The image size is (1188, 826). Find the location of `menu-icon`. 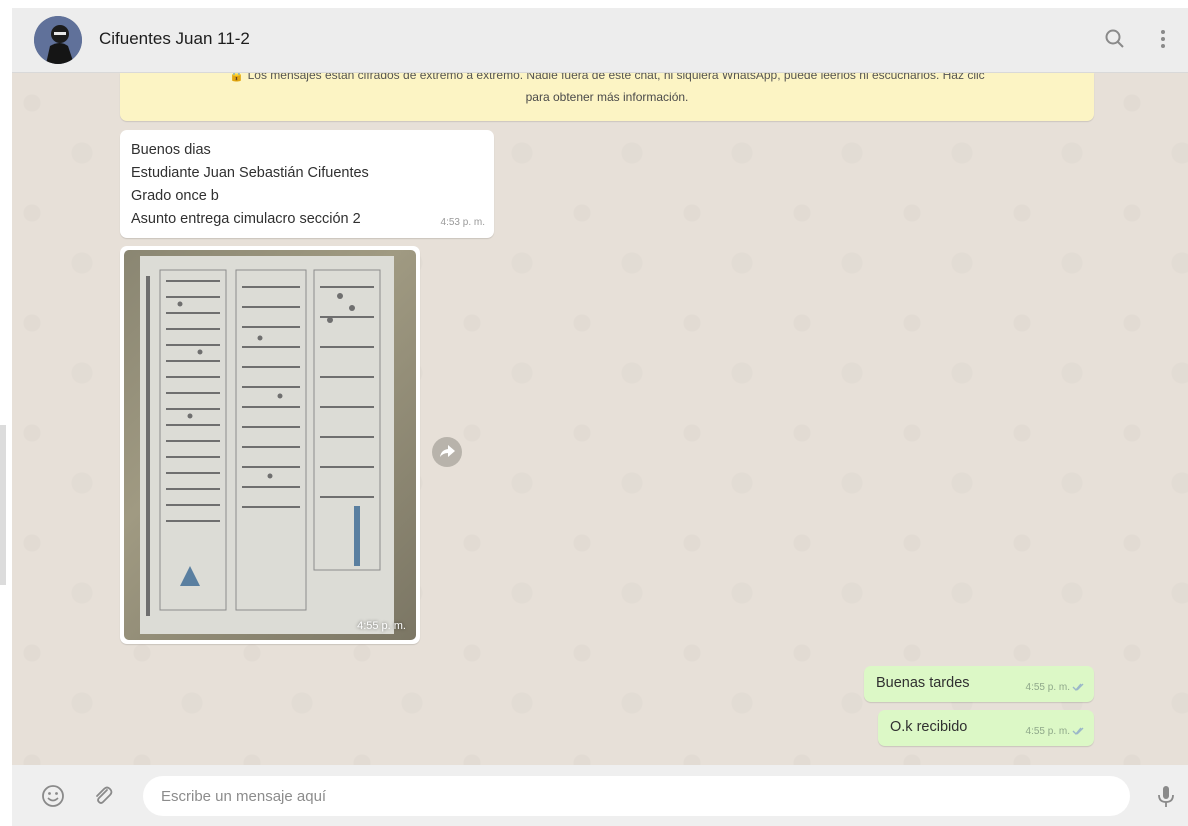

menu-icon is located at coordinates (1163, 39).